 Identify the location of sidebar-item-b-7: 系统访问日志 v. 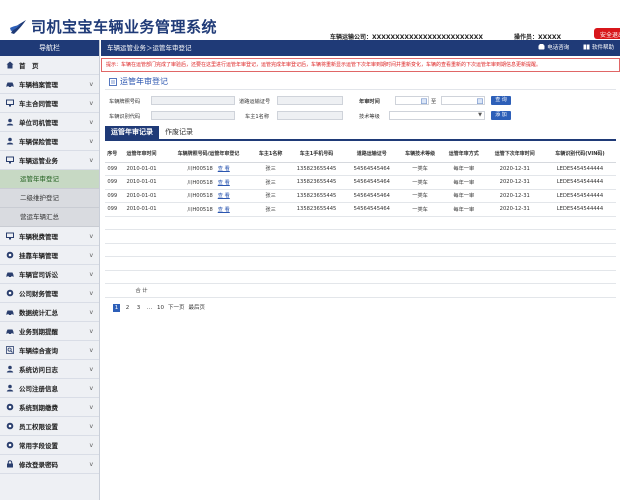
(49, 369).